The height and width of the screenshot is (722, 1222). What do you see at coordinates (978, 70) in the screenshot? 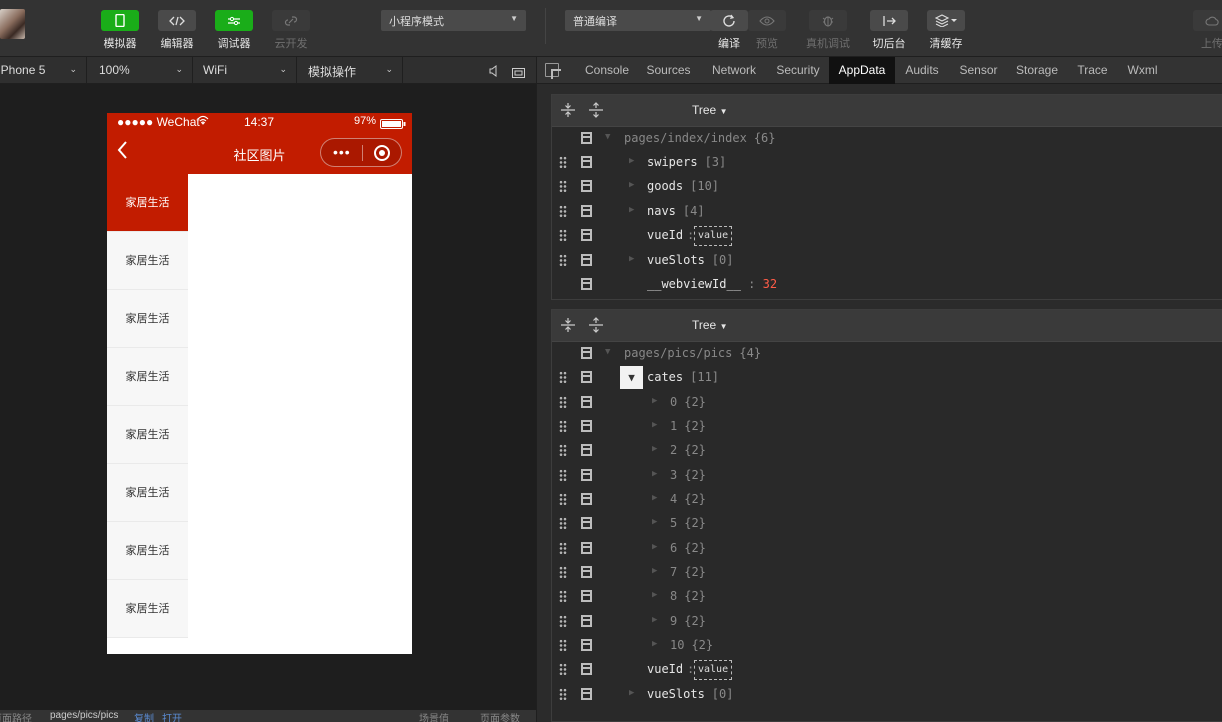
I see `tab-sensor: Sensor` at bounding box center [978, 70].